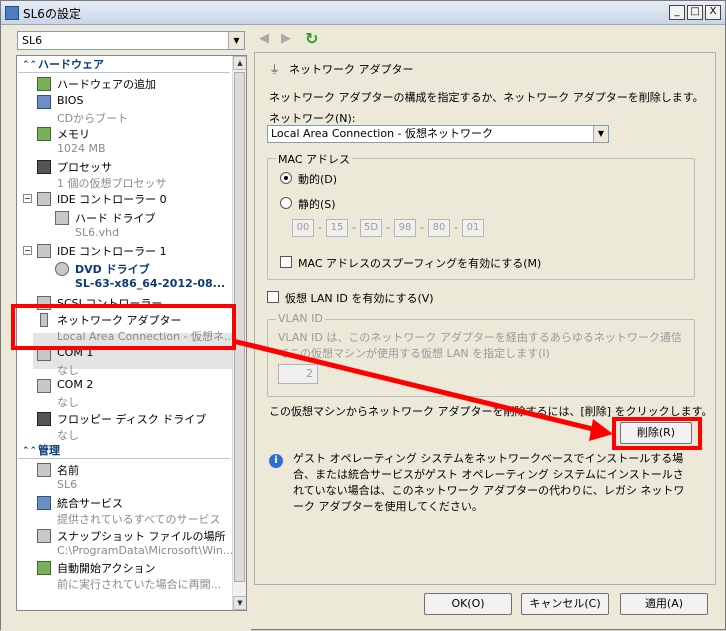  What do you see at coordinates (468, 604) in the screenshot?
I see `ok-button: OK(O)` at bounding box center [468, 604].